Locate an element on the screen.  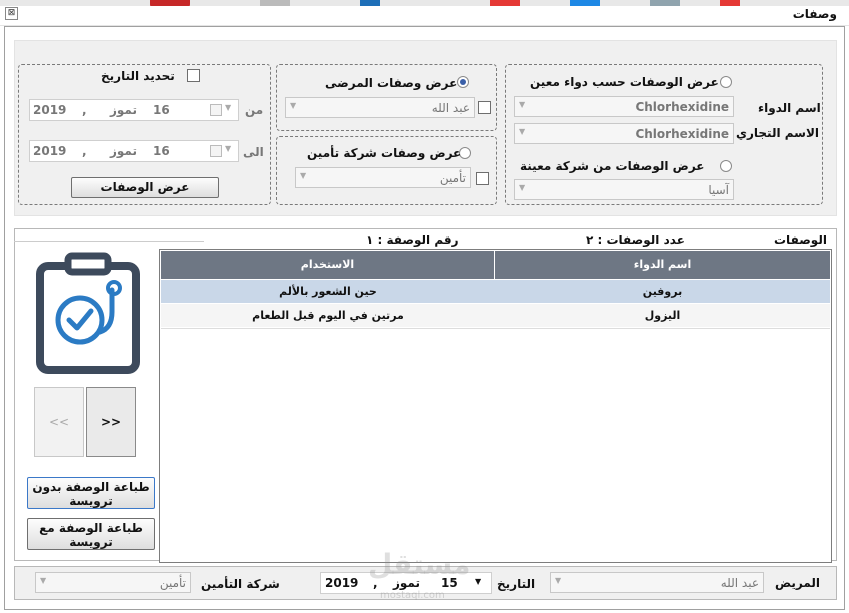
close-icon: ⊠ is located at coordinates (11, 13).